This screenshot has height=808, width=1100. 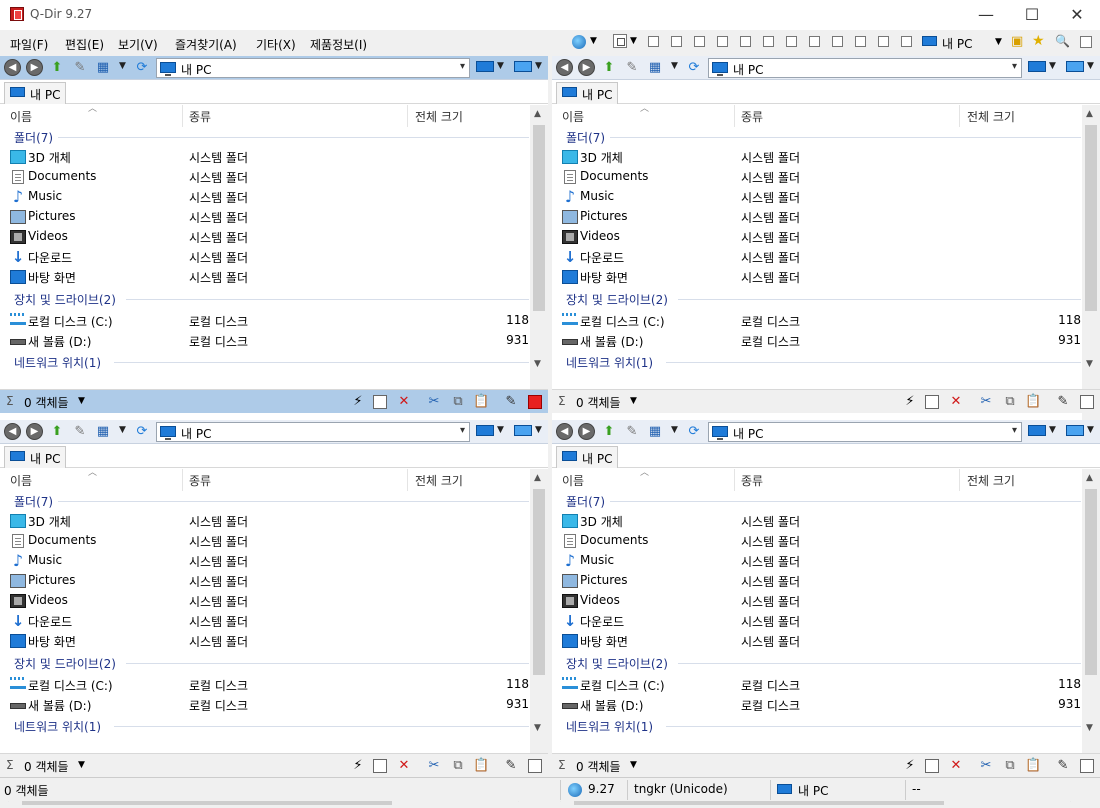 What do you see at coordinates (694, 67) in the screenshot?
I see `refresh-icon: ⟳` at bounding box center [694, 67].